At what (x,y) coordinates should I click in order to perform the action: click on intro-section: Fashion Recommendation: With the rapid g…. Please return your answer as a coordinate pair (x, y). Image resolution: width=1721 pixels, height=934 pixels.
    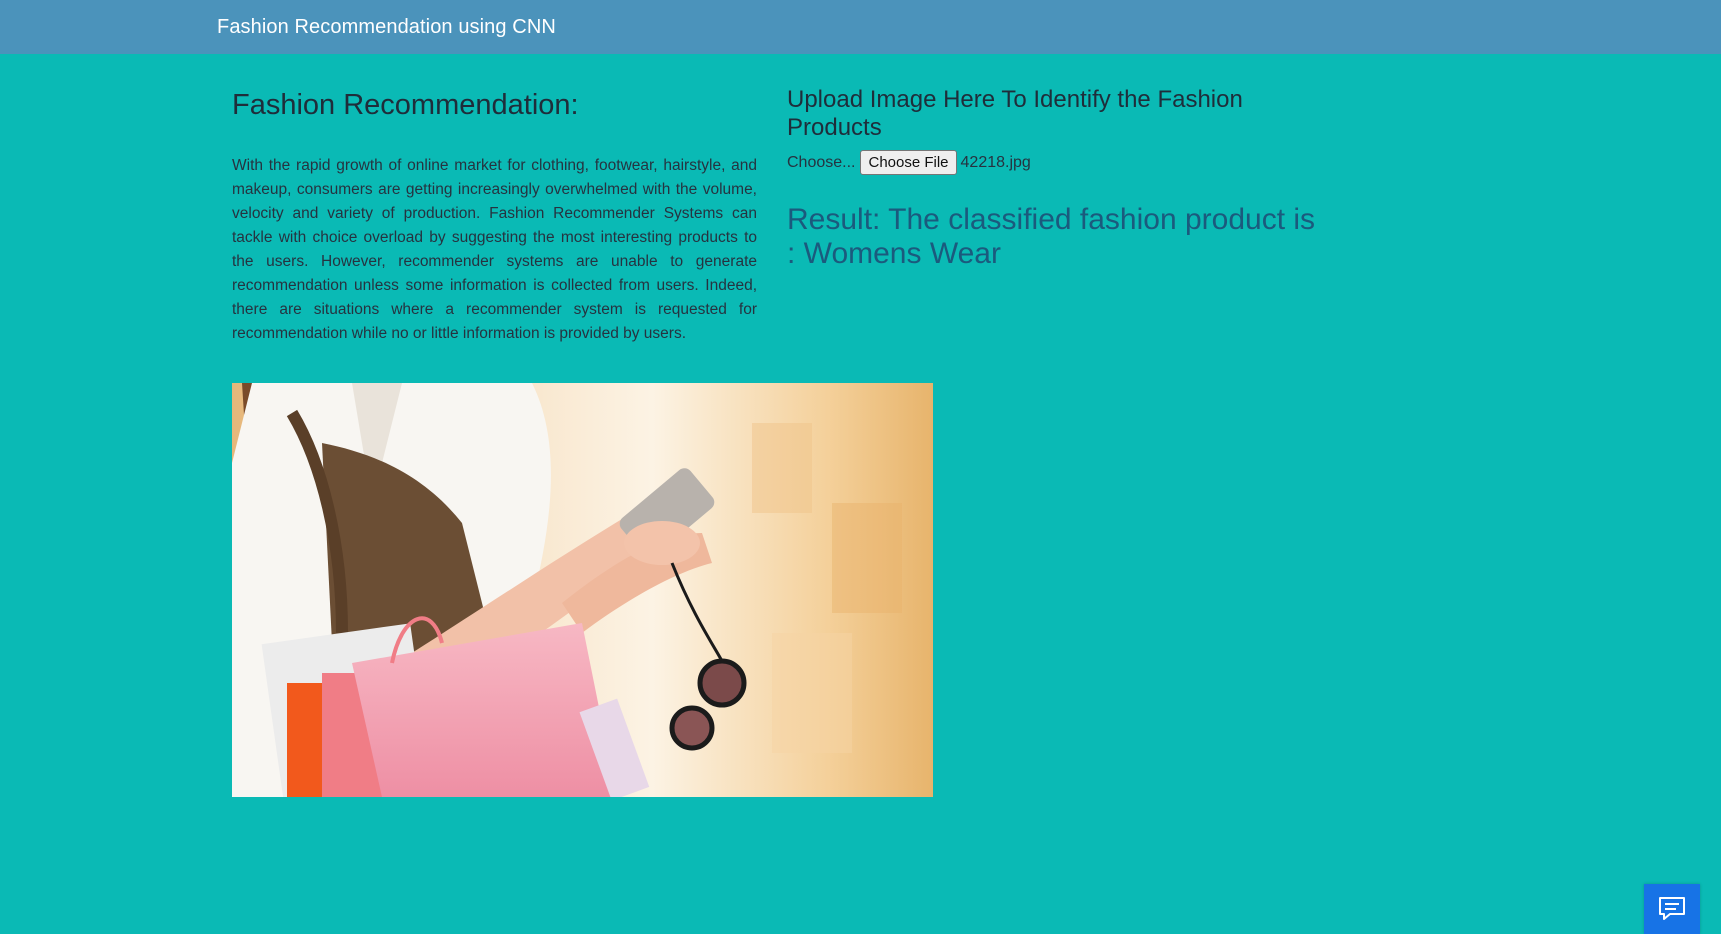
    Looking at the image, I should click on (494, 215).